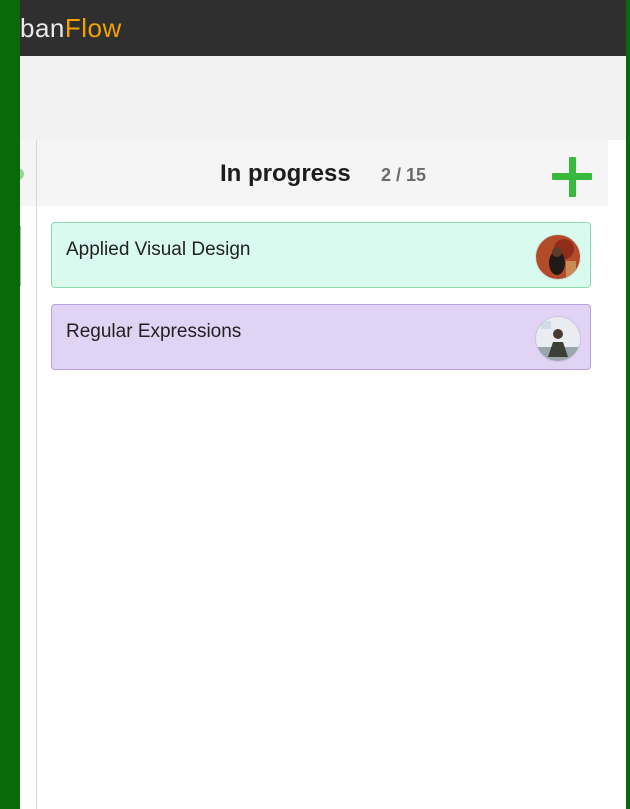  I want to click on column-title: In progress, so click(285, 173).